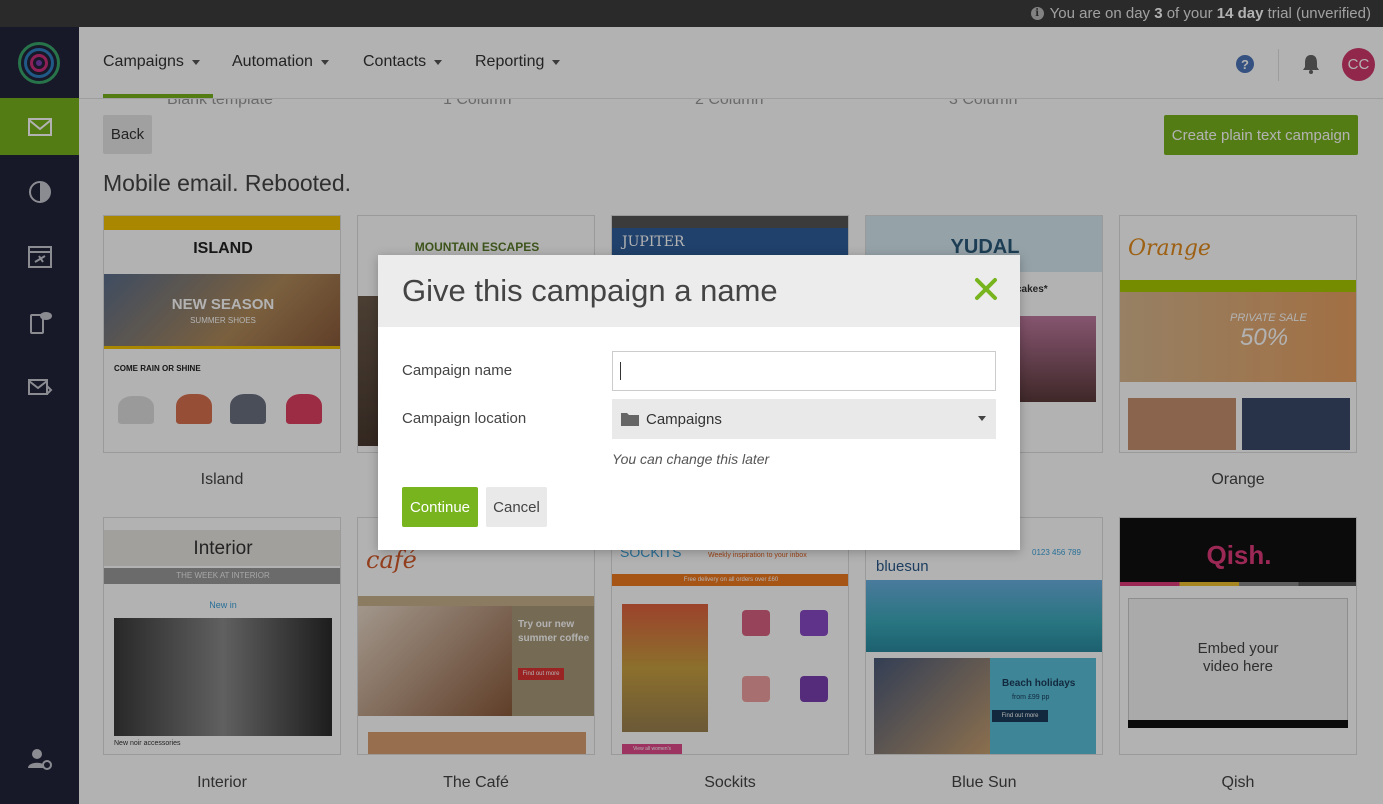 Image resolution: width=1383 pixels, height=804 pixels. What do you see at coordinates (440, 507) in the screenshot?
I see `continue-button: Continue` at bounding box center [440, 507].